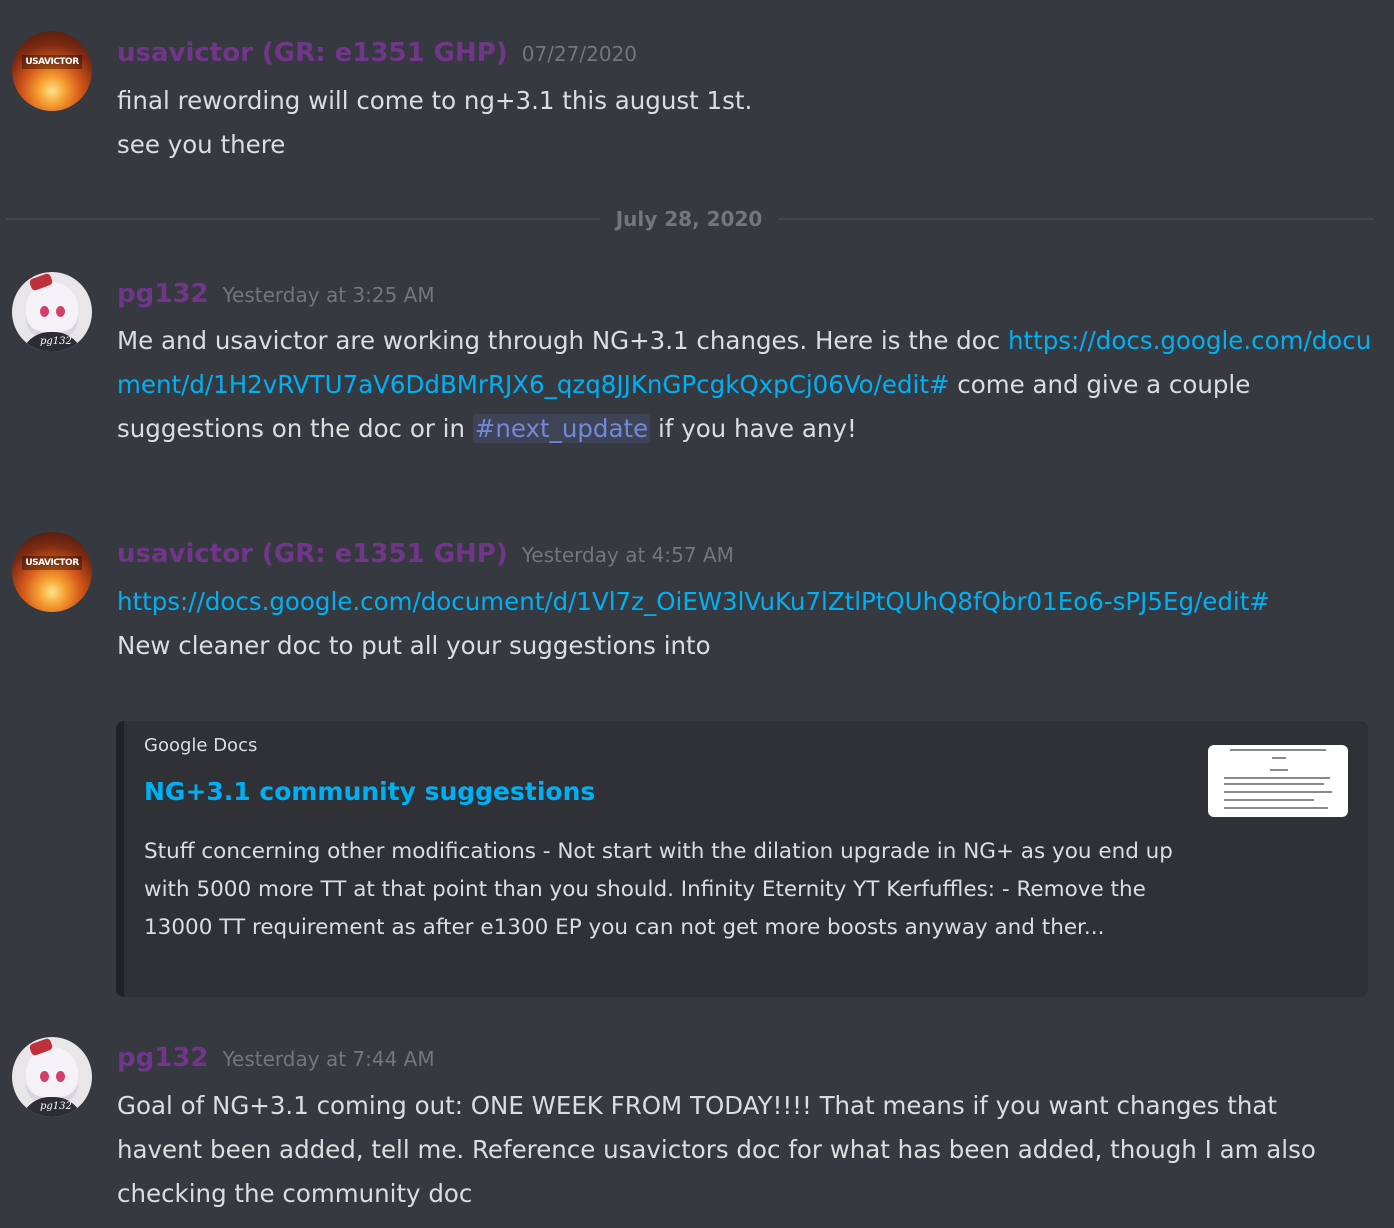 This screenshot has height=1228, width=1394. Describe the element at coordinates (689, 219) in the screenshot. I see `date-divider-label: July 28, 2020` at that location.